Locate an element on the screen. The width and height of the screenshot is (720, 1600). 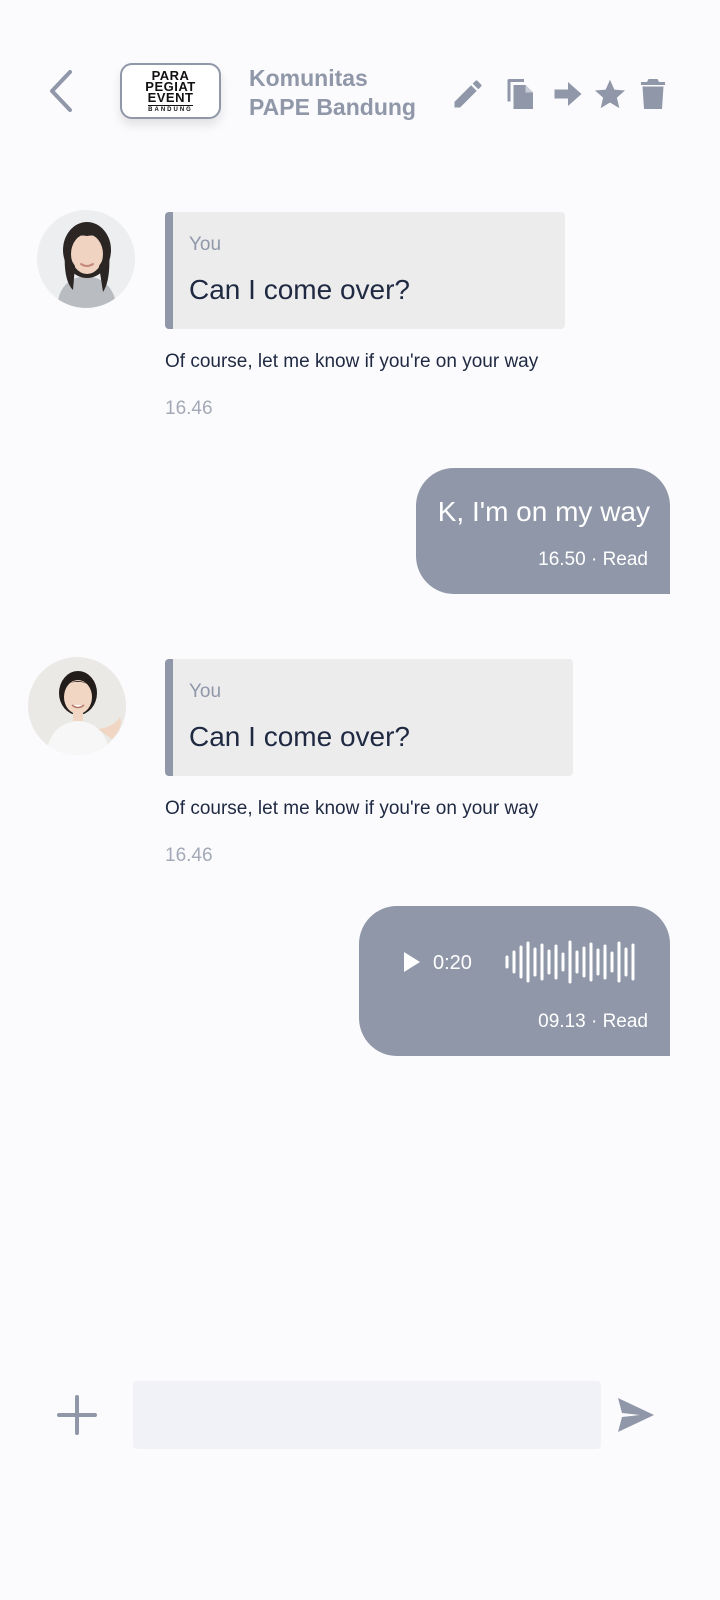
group-logo: PARA PEGIAT EVENT BANDUNG is located at coordinates (170, 91).